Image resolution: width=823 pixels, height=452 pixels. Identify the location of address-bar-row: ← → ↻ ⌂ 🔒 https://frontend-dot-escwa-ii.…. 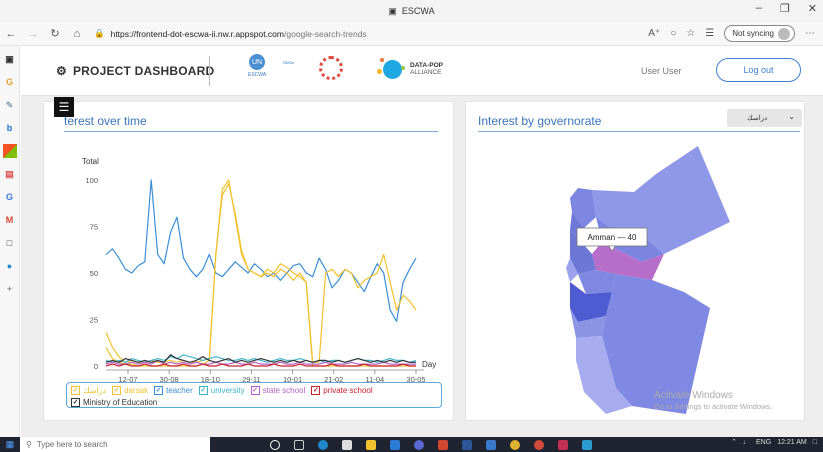
(411, 34).